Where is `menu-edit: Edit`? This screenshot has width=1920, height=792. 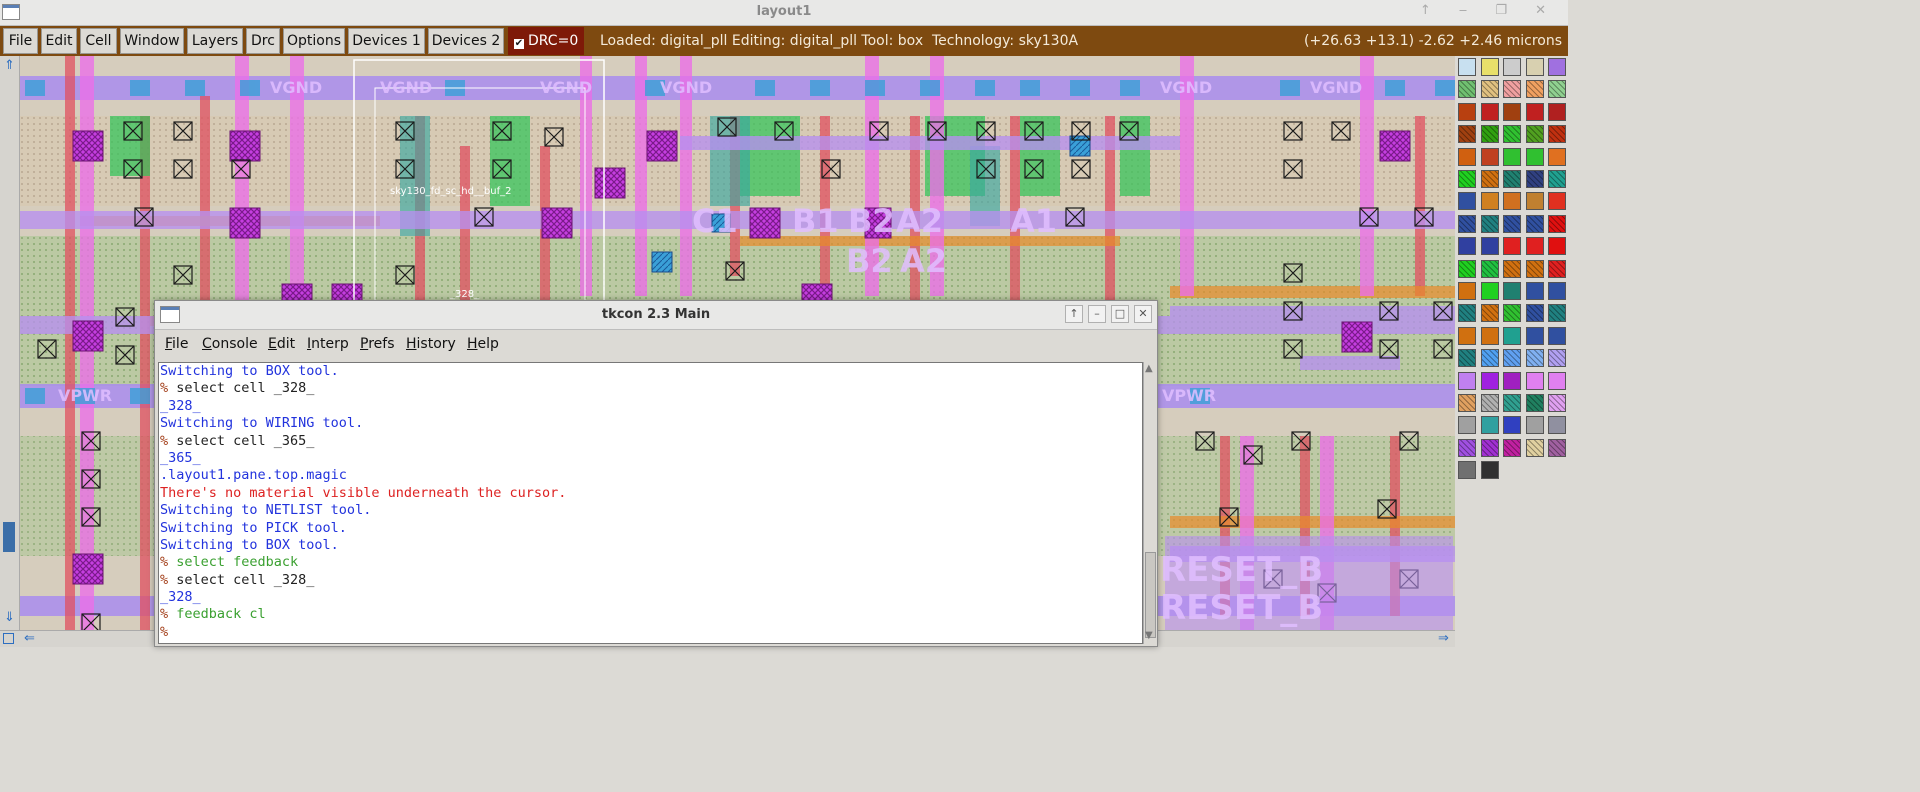
menu-edit: Edit is located at coordinates (59, 41).